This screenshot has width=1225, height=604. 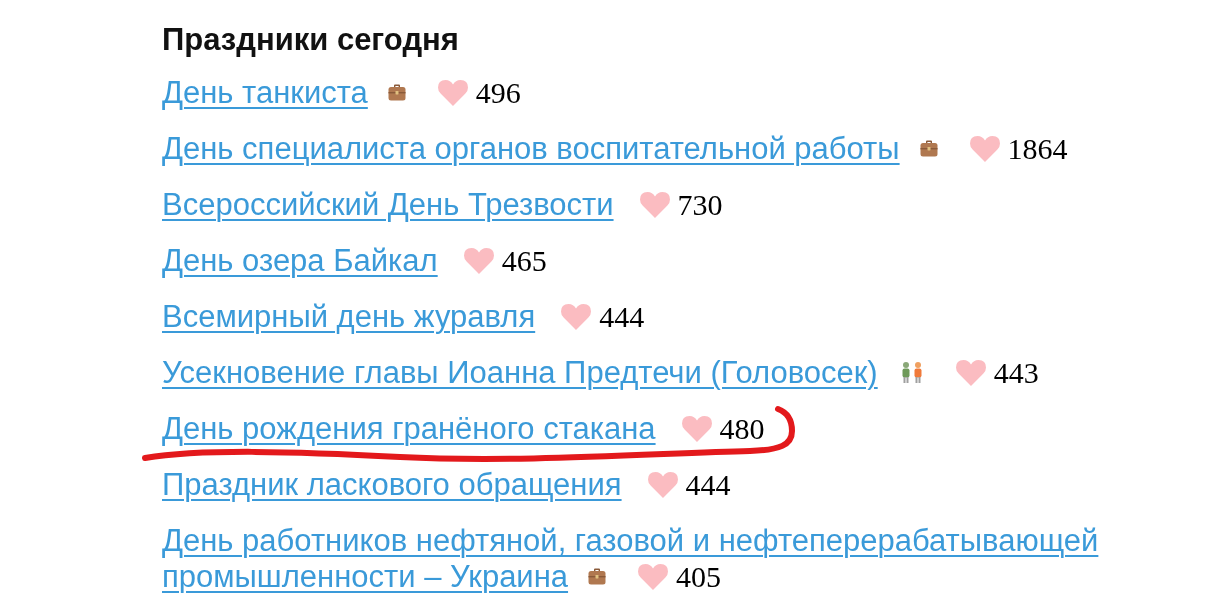 What do you see at coordinates (409, 428) in the screenshot?
I see `holiday-link: День рождения гранёного стакана` at bounding box center [409, 428].